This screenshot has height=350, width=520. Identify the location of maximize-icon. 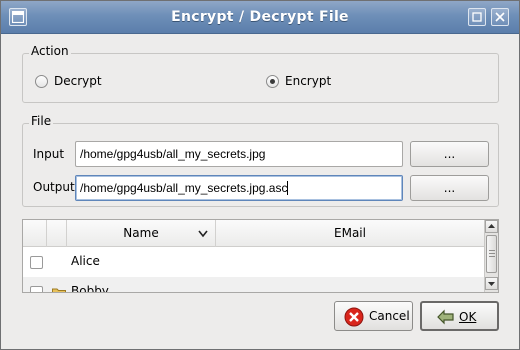
(477, 17).